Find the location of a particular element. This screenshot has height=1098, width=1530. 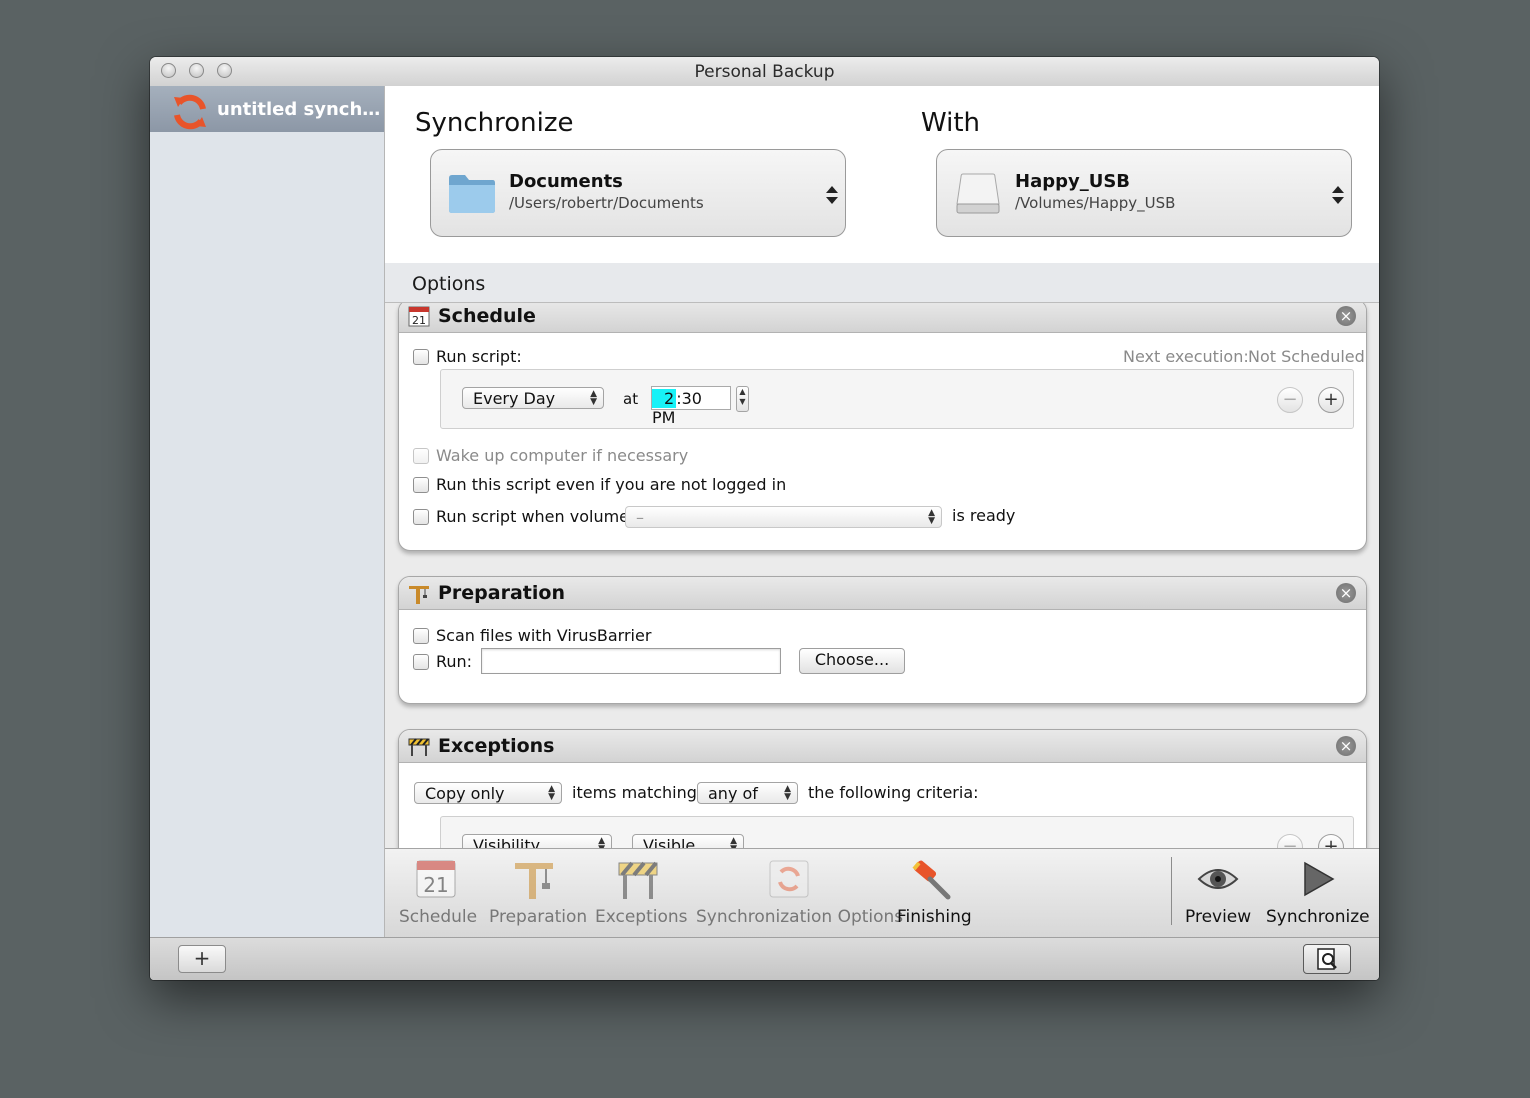

wake-computer-checkbox is located at coordinates (421, 456).